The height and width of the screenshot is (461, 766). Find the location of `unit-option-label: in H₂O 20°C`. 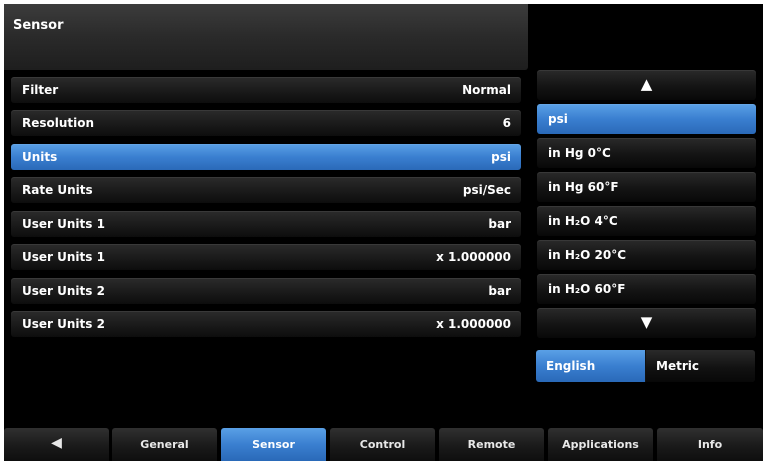

unit-option-label: in H₂O 20°C is located at coordinates (587, 255).